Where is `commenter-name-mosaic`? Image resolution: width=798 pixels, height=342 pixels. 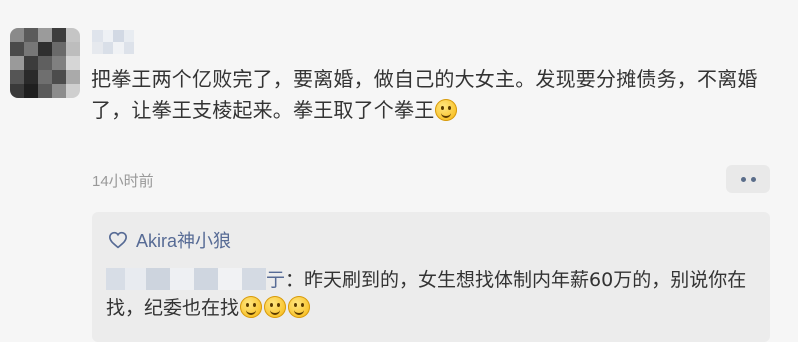
commenter-name-mosaic is located at coordinates (186, 279).